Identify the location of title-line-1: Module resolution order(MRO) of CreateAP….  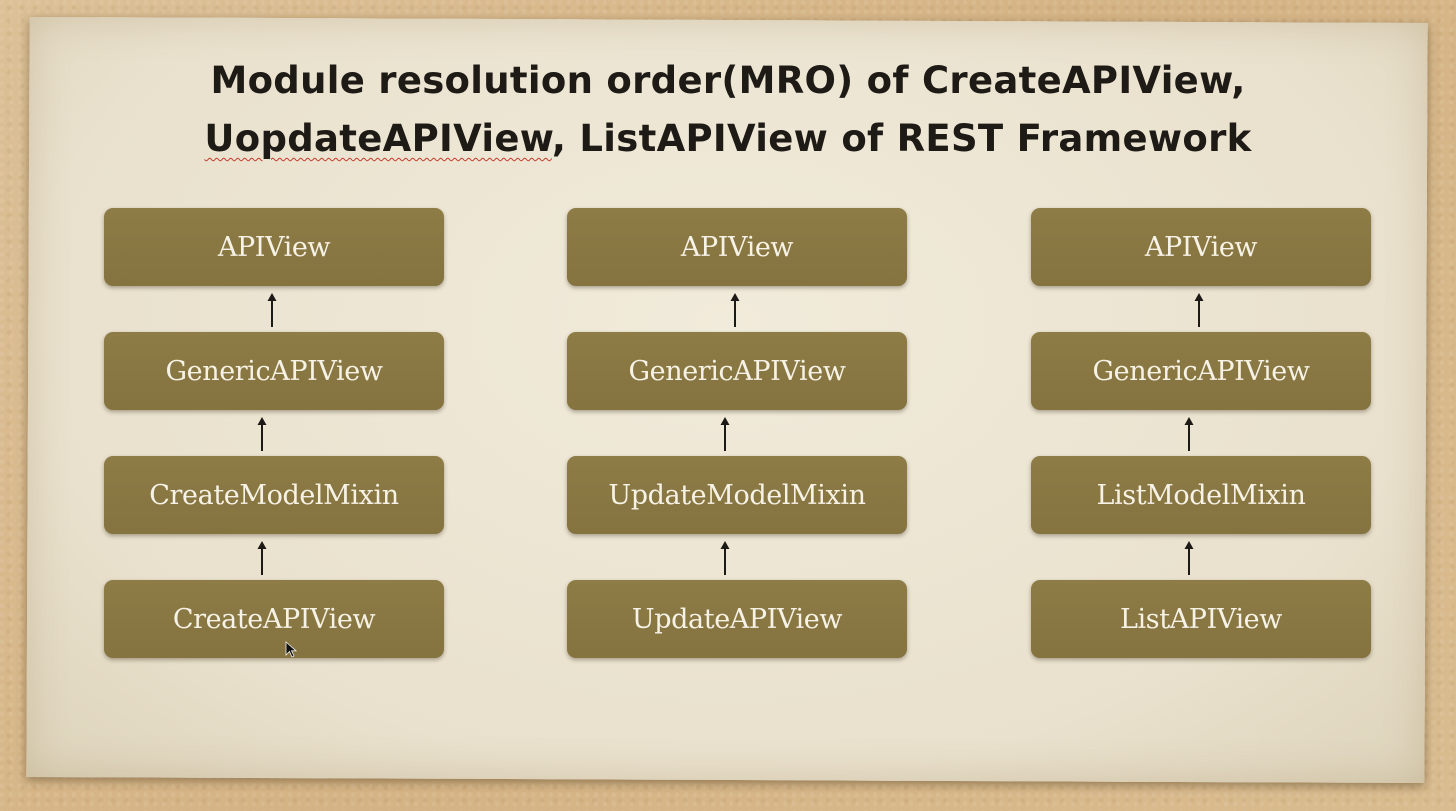
(728, 80).